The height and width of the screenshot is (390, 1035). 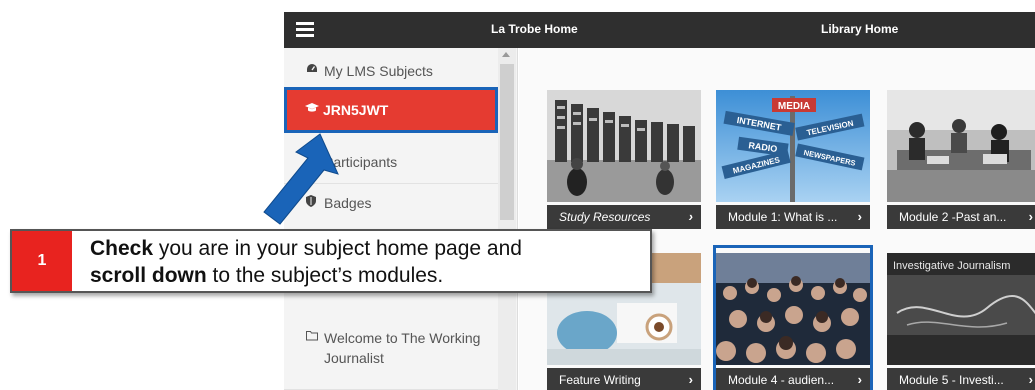 What do you see at coordinates (301, 179) in the screenshot?
I see `annotation-arrow-icon` at bounding box center [301, 179].